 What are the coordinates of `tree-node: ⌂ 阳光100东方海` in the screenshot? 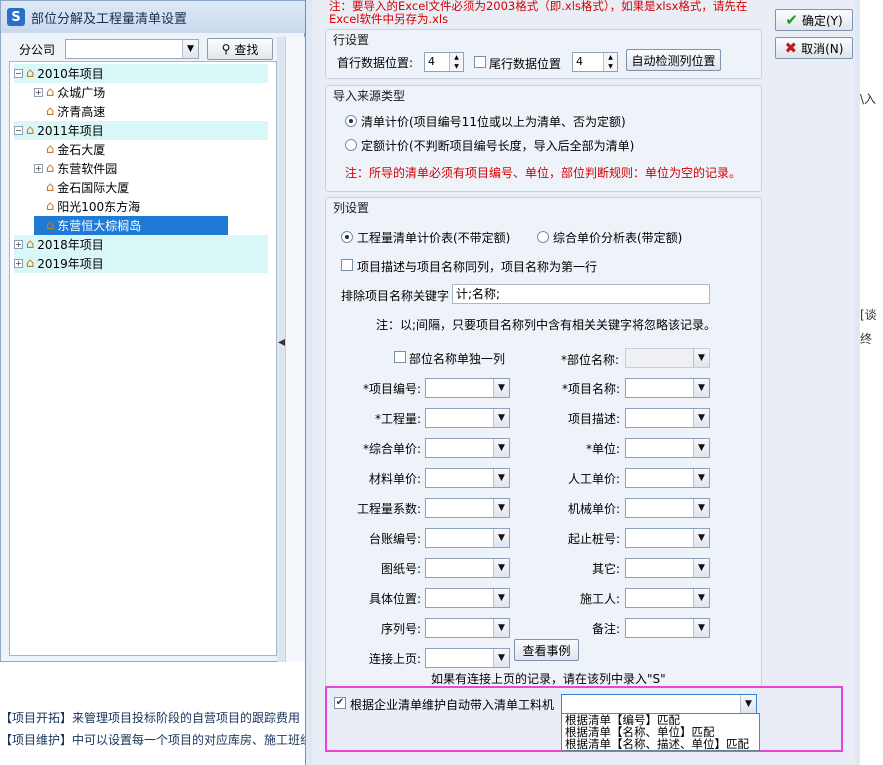 It's located at (131, 206).